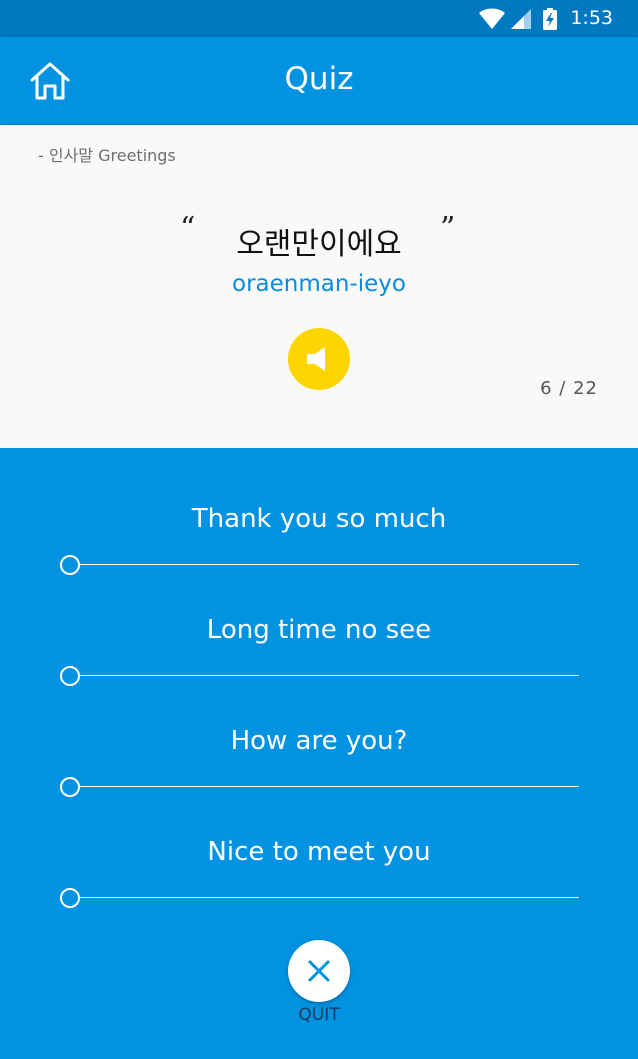  What do you see at coordinates (319, 1015) in the screenshot?
I see `quit-label: QUIT` at bounding box center [319, 1015].